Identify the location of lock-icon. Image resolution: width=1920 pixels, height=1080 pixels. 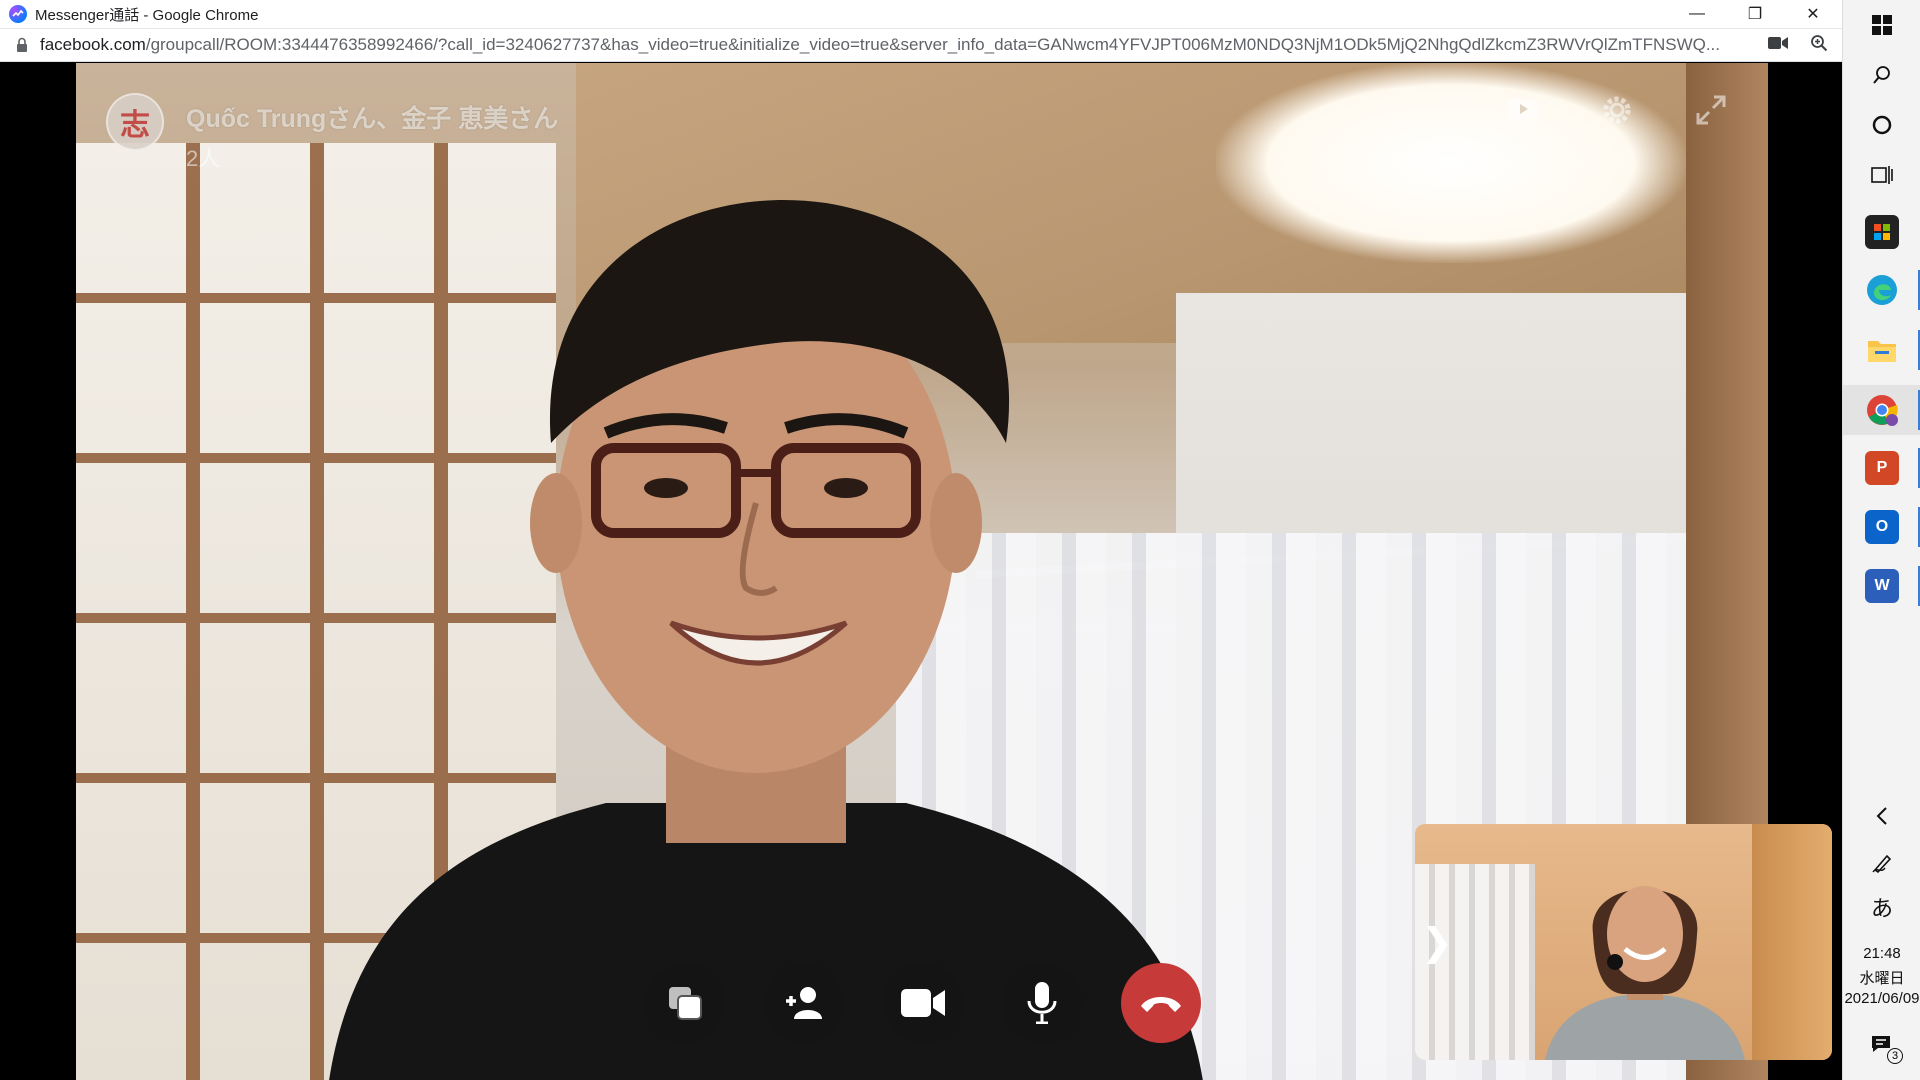
(22, 45).